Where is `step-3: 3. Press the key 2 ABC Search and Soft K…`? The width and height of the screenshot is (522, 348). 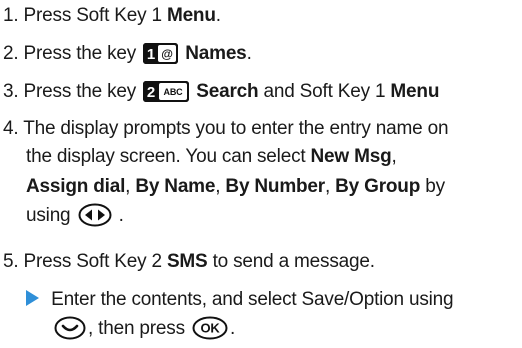
step-3: 3. Press the key 2 ABC Search and Soft K… is located at coordinates (221, 92).